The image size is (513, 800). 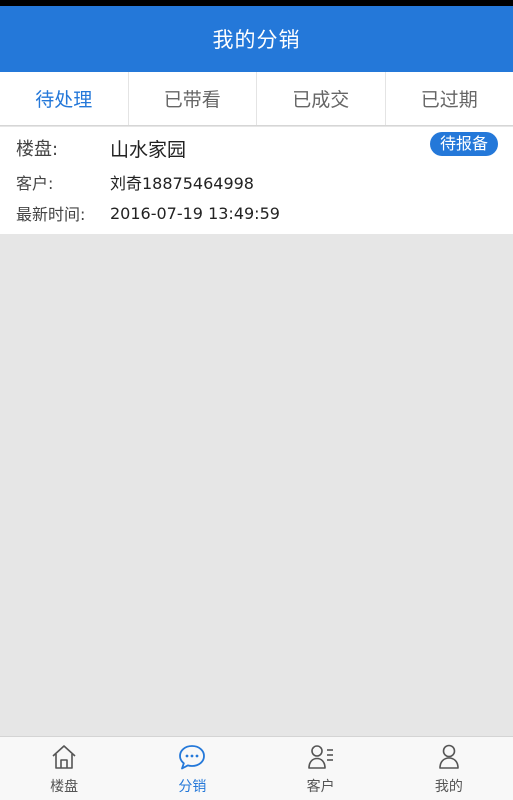 What do you see at coordinates (192, 787) in the screenshot?
I see `nav-label-distribution: 分销` at bounding box center [192, 787].